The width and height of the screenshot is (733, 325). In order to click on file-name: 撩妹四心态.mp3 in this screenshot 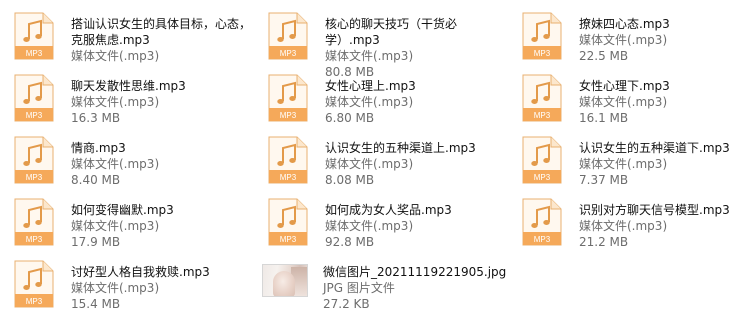, I will do `click(624, 24)`.